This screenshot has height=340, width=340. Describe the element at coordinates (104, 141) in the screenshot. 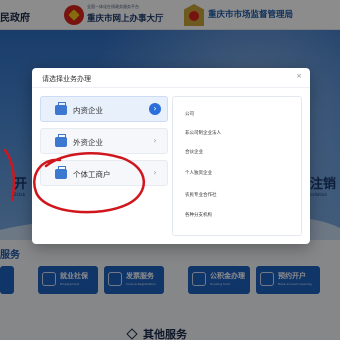

I see `category-foreign-enterprise: 外资企业 ›` at that location.